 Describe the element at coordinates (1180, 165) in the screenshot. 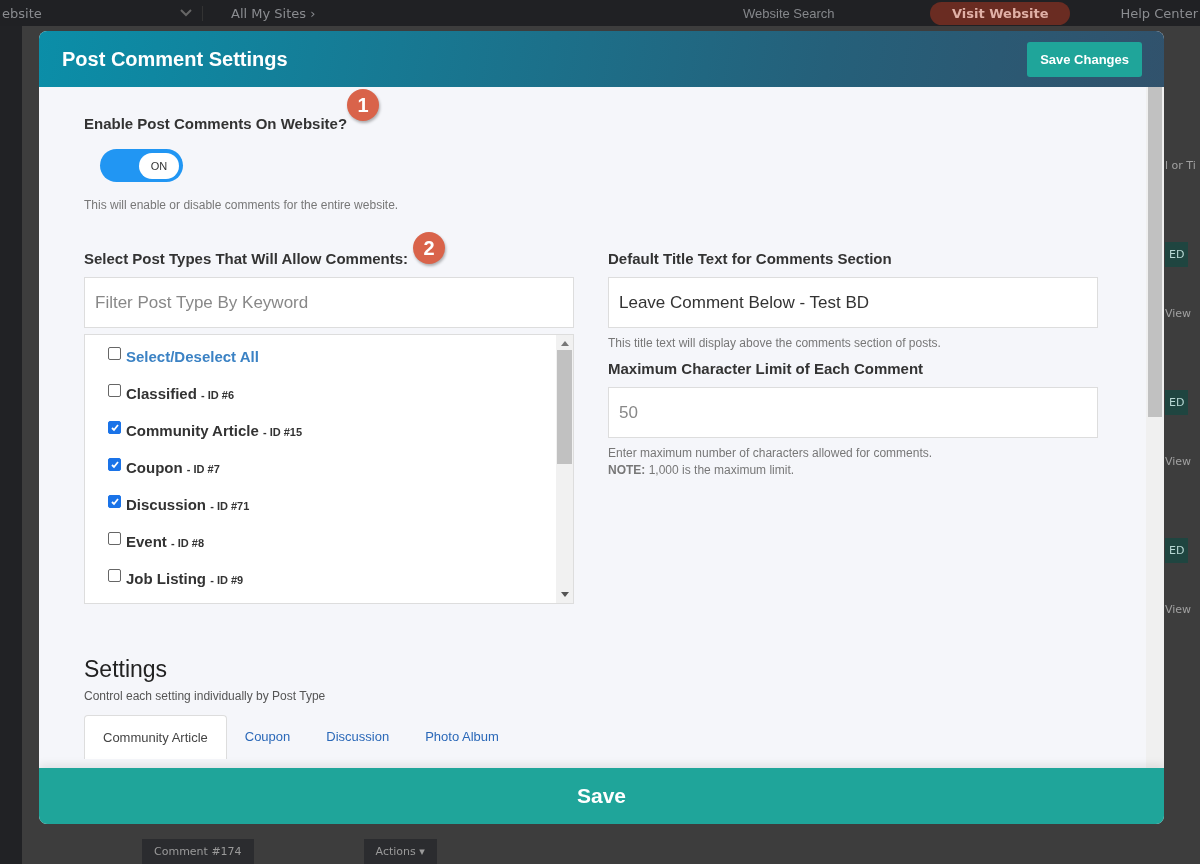

I see `background-text: l or Ti` at that location.